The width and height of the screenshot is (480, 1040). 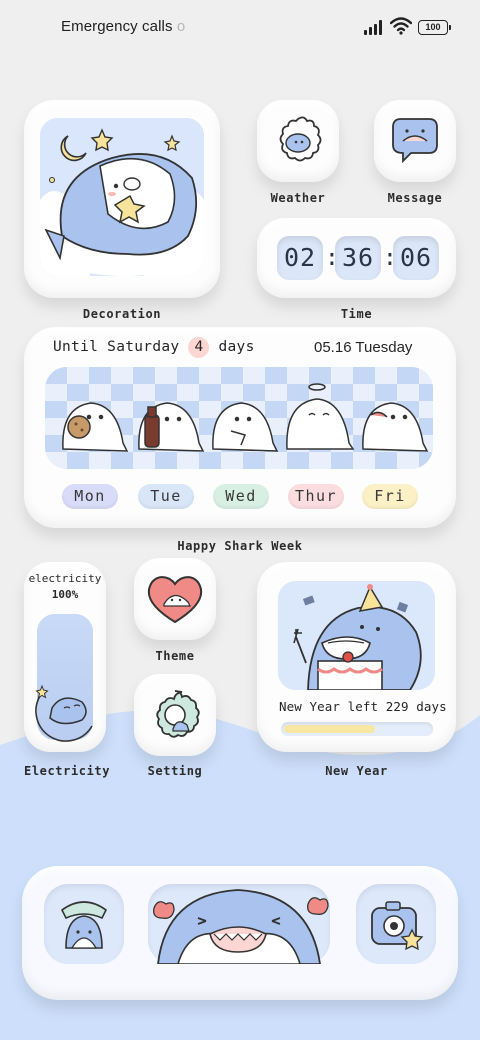 What do you see at coordinates (65, 594) in the screenshot?
I see `electricity-percent: 100%` at bounding box center [65, 594].